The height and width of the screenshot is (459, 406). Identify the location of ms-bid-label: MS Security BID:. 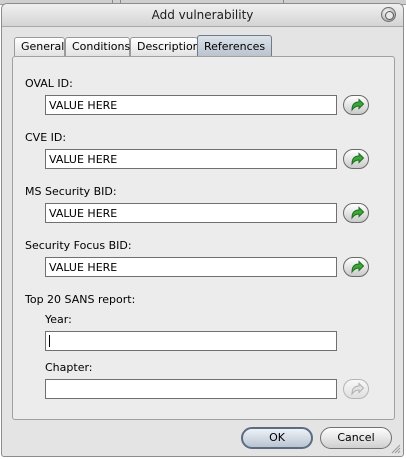
(71, 191).